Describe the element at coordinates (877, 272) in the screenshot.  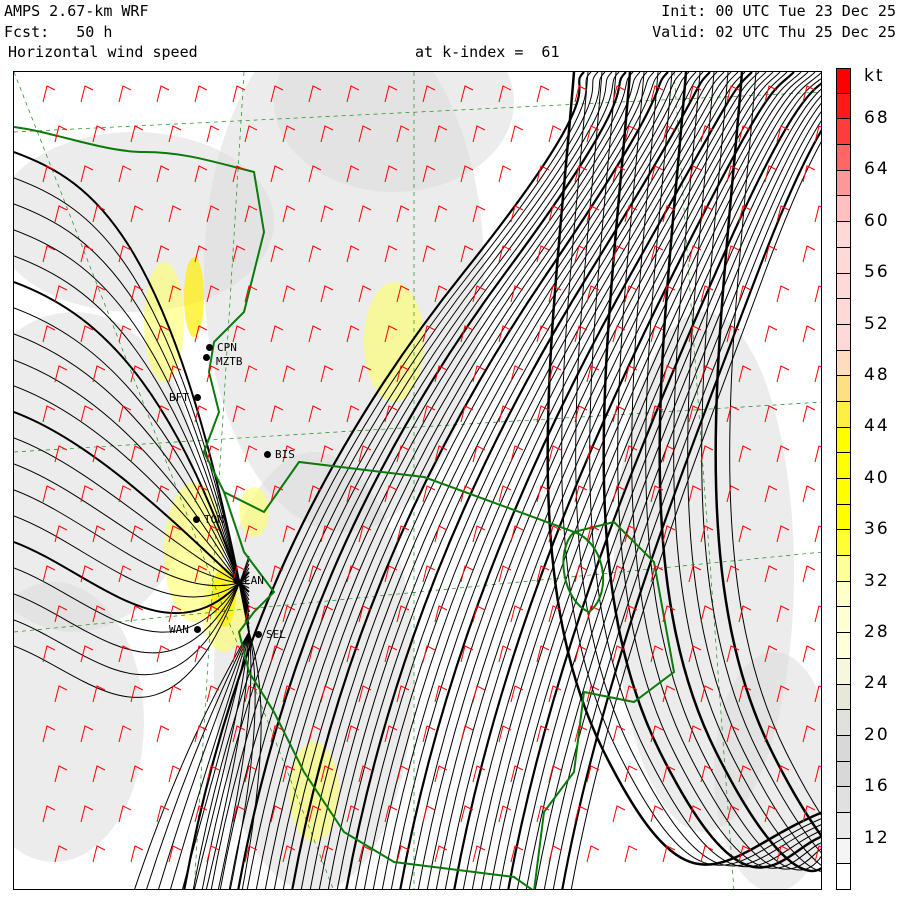
I see `colorbar-label: 56` at that location.